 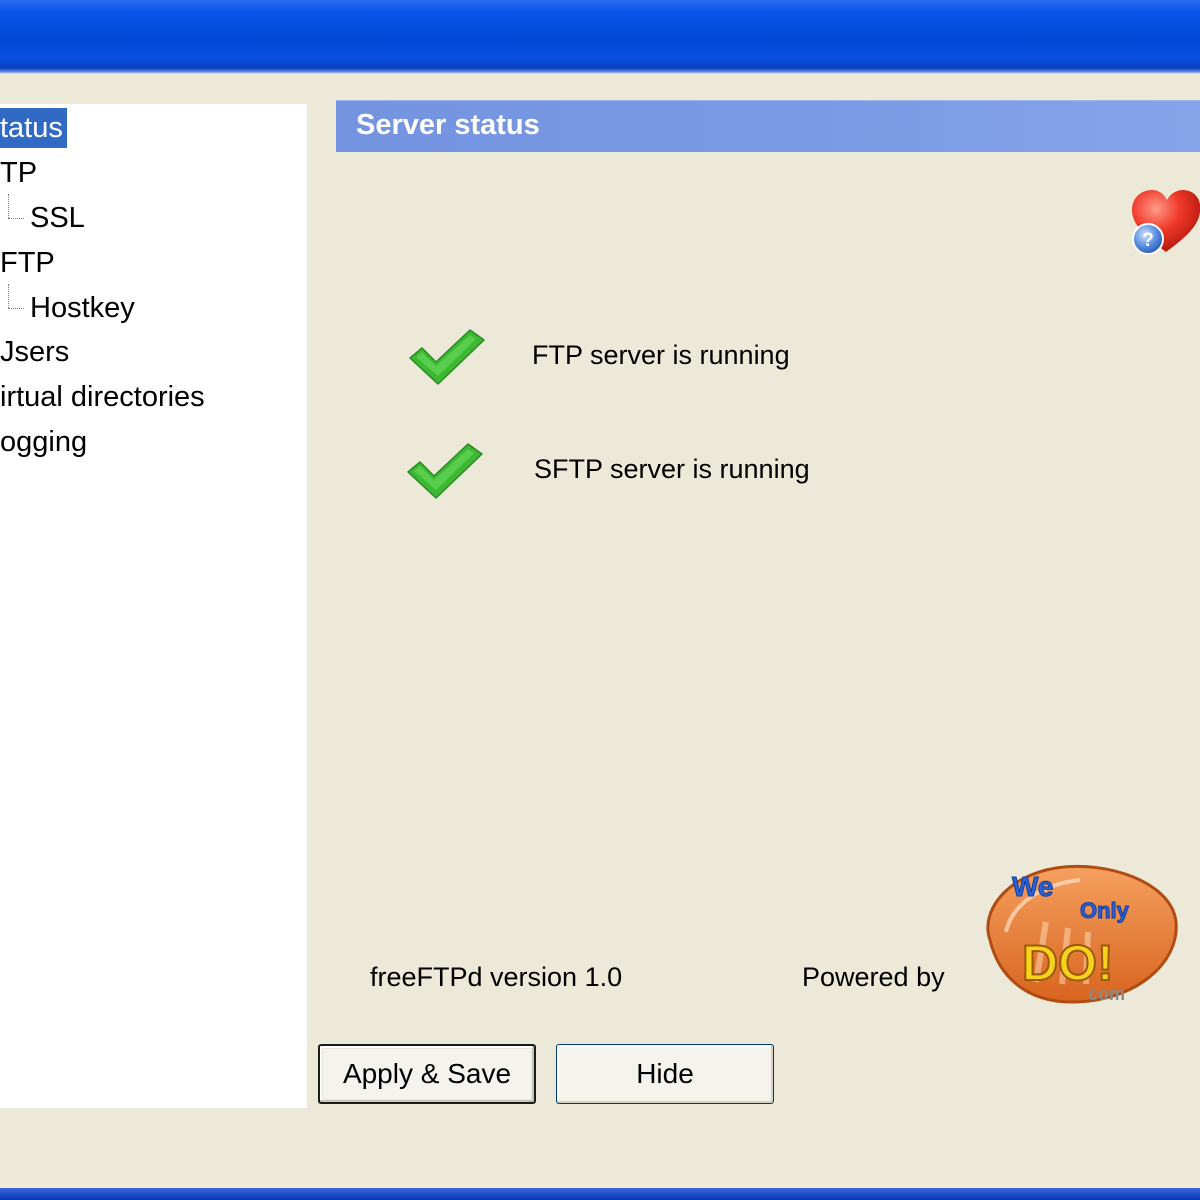 What do you see at coordinates (18, 173) in the screenshot?
I see `tree-item-ftp: TP` at bounding box center [18, 173].